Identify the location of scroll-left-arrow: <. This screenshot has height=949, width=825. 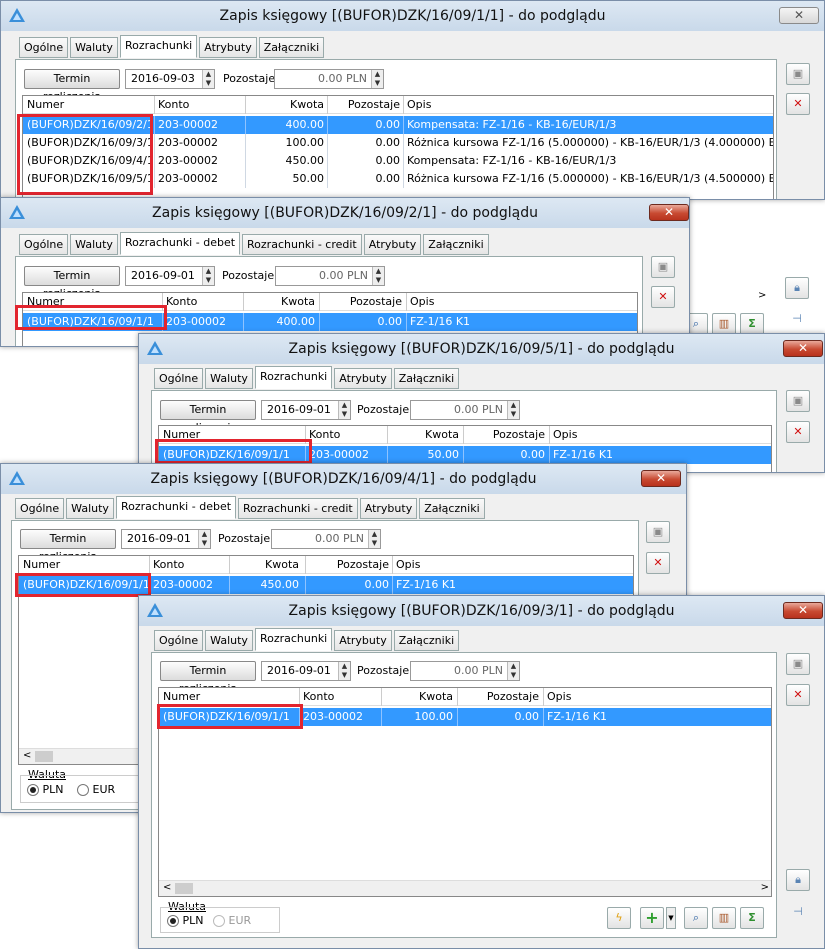
(27, 755).